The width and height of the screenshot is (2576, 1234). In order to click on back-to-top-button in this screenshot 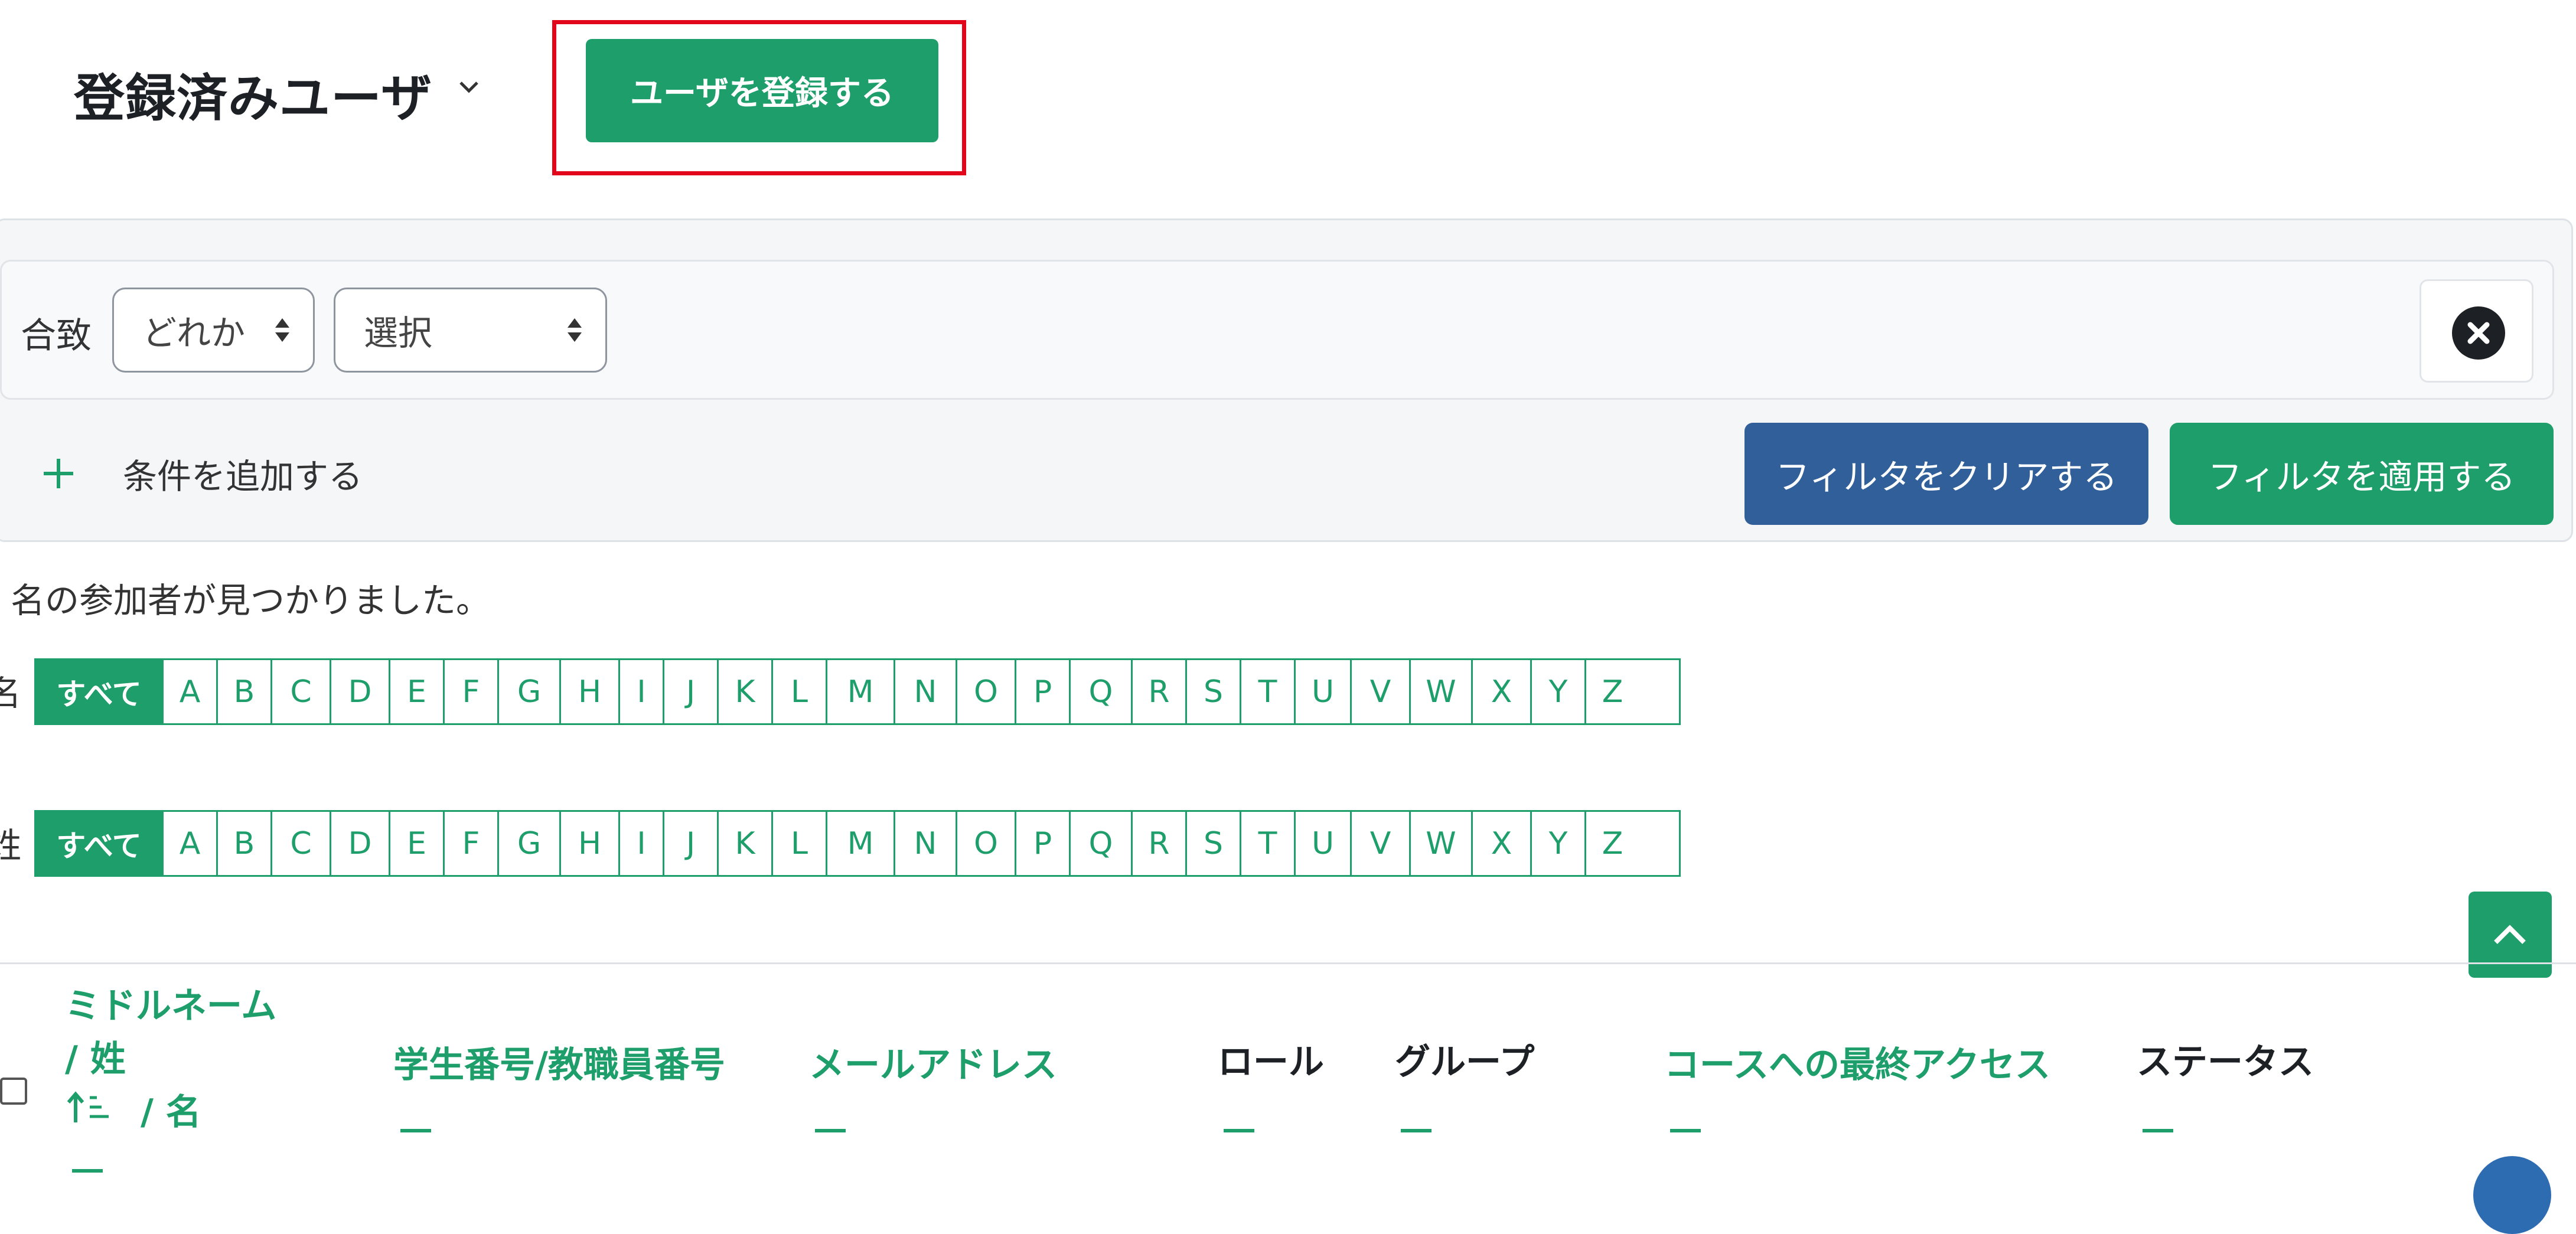, I will do `click(2510, 935)`.